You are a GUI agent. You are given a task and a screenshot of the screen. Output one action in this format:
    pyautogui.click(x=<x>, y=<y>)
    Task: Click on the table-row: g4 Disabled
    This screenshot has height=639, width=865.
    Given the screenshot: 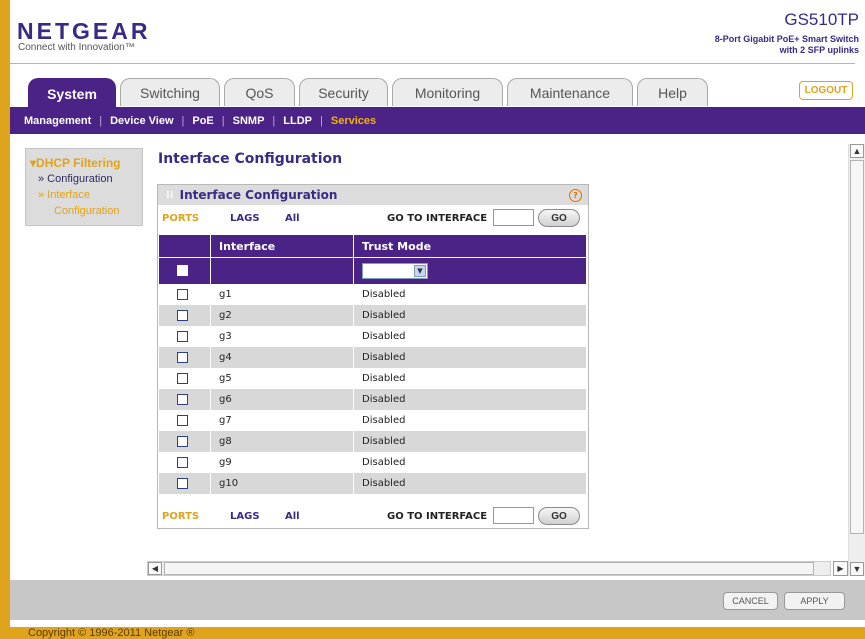 What is the action you would take?
    pyautogui.click(x=373, y=357)
    